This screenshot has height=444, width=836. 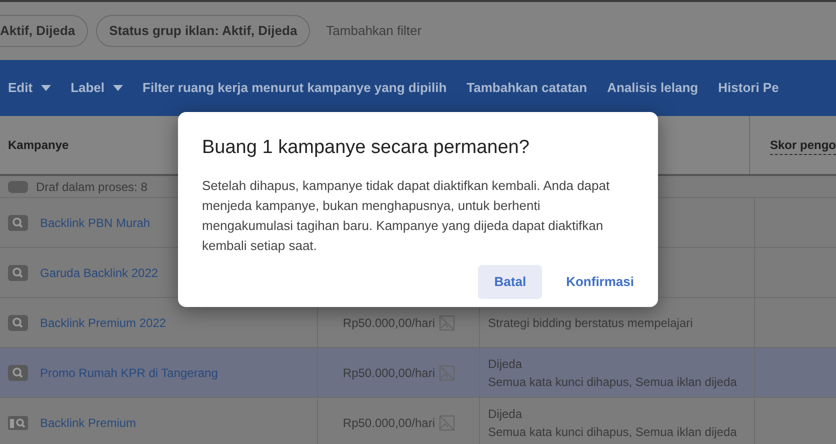 I want to click on campaign-link: Backlink Premium, so click(x=88, y=423).